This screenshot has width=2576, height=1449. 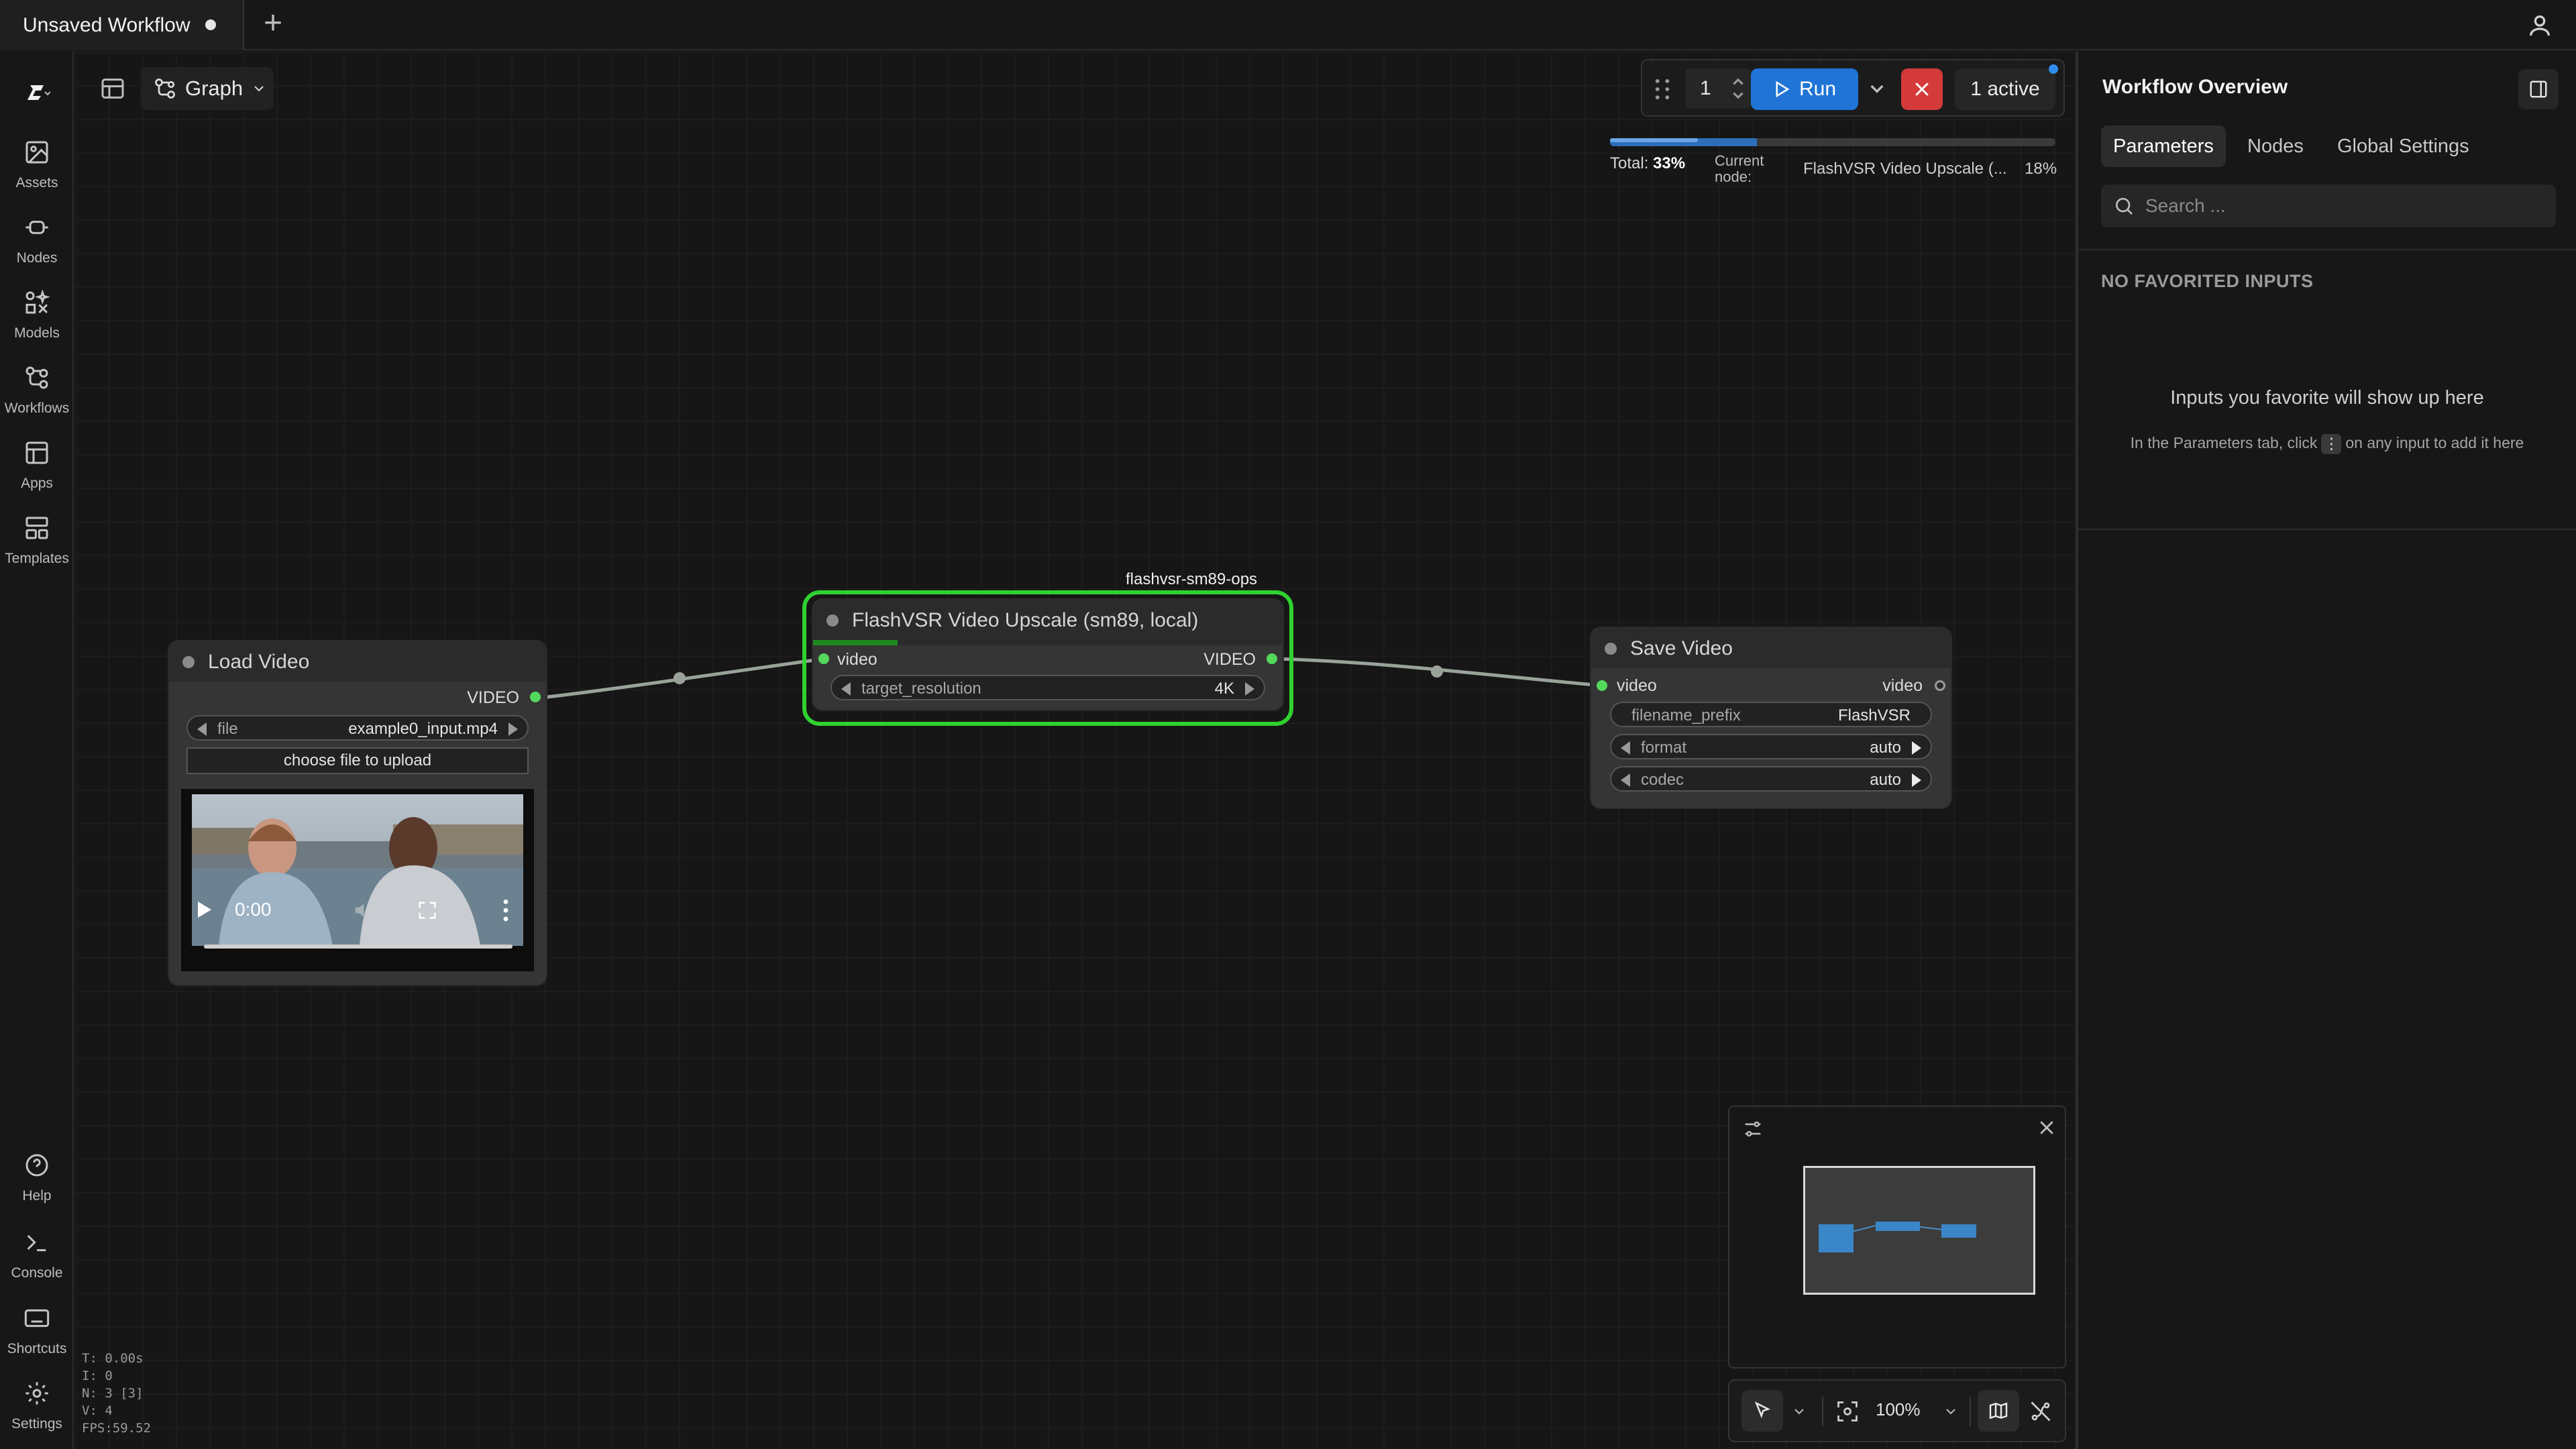 I want to click on minimap-nodes, so click(x=1897, y=1237).